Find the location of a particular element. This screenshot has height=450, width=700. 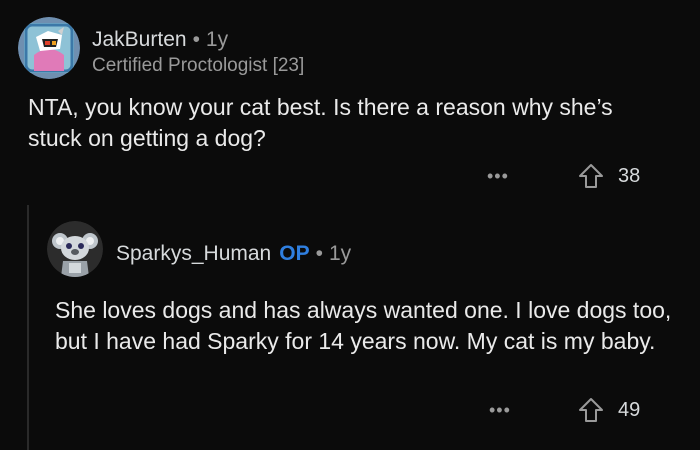

comment-1-header: JakBurten • 1y is located at coordinates (160, 40).